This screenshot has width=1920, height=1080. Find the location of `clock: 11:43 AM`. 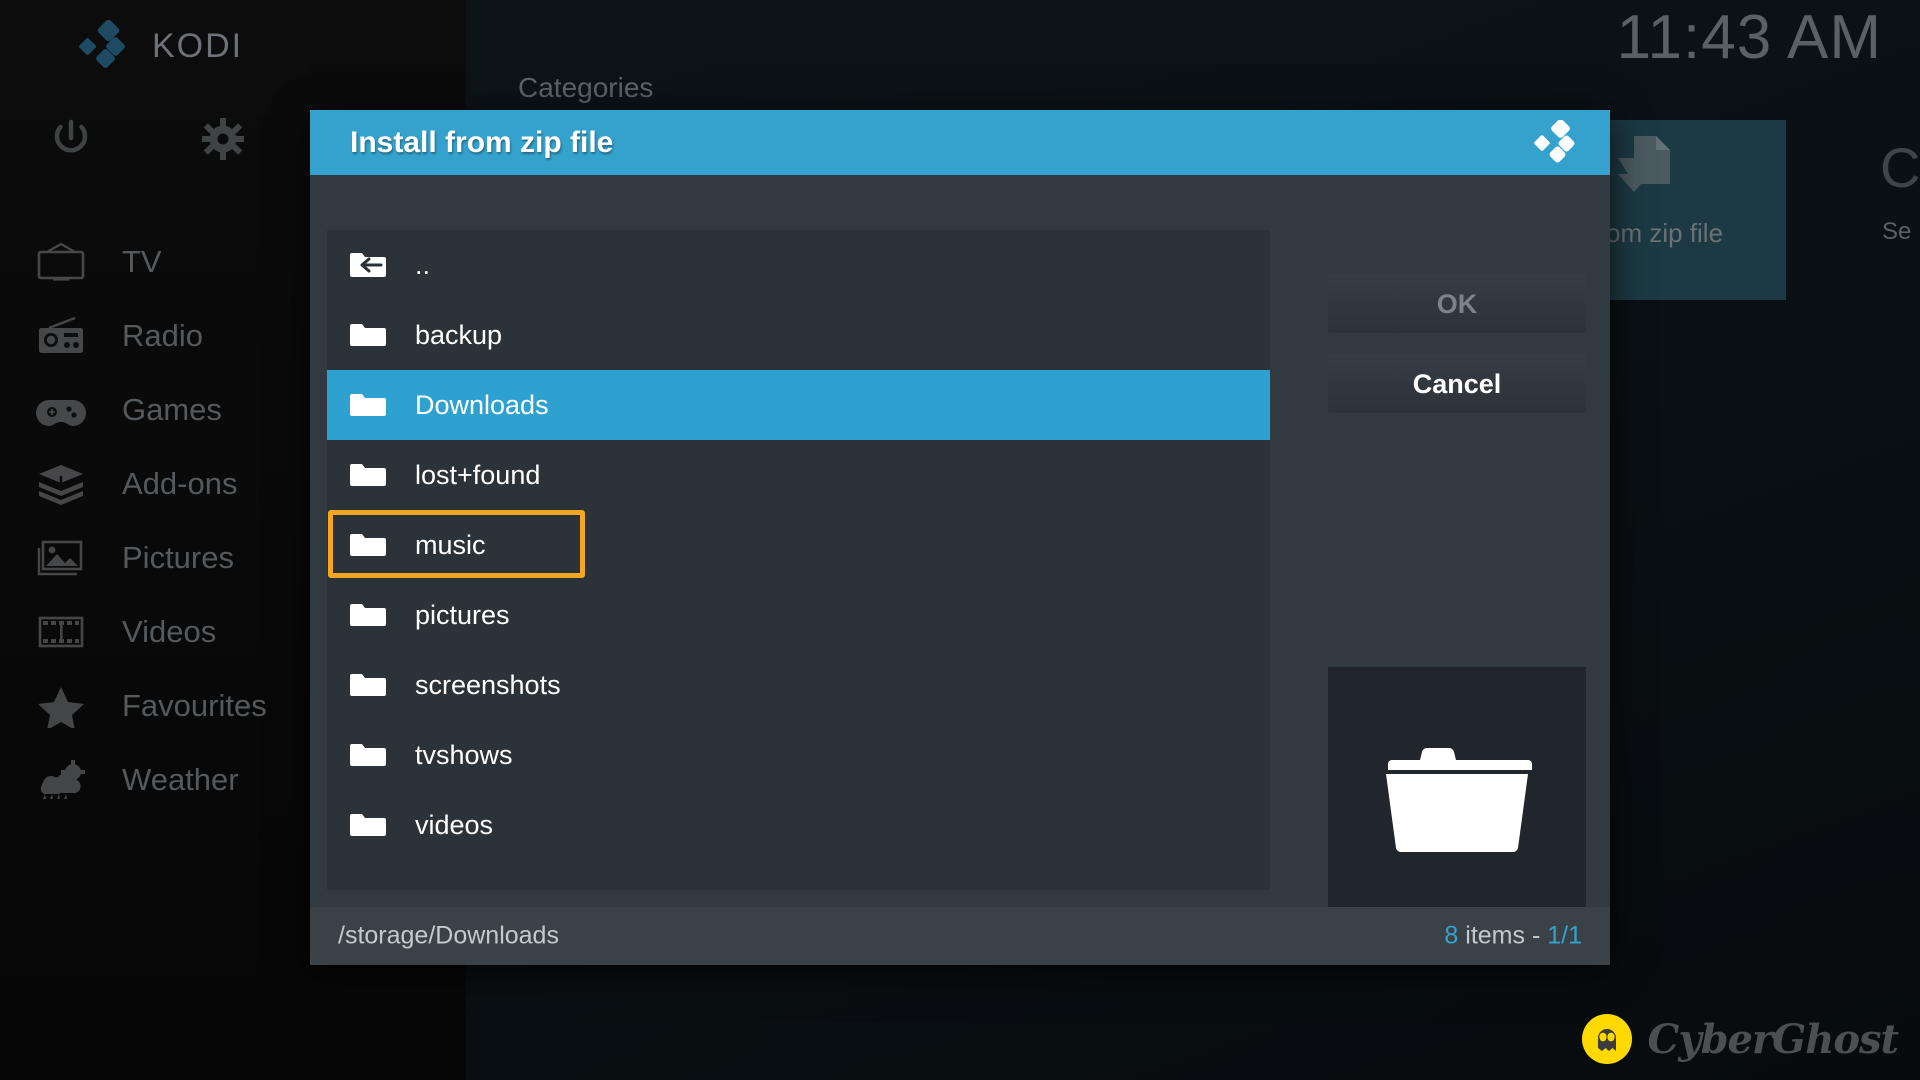

clock: 11:43 AM is located at coordinates (1749, 37).